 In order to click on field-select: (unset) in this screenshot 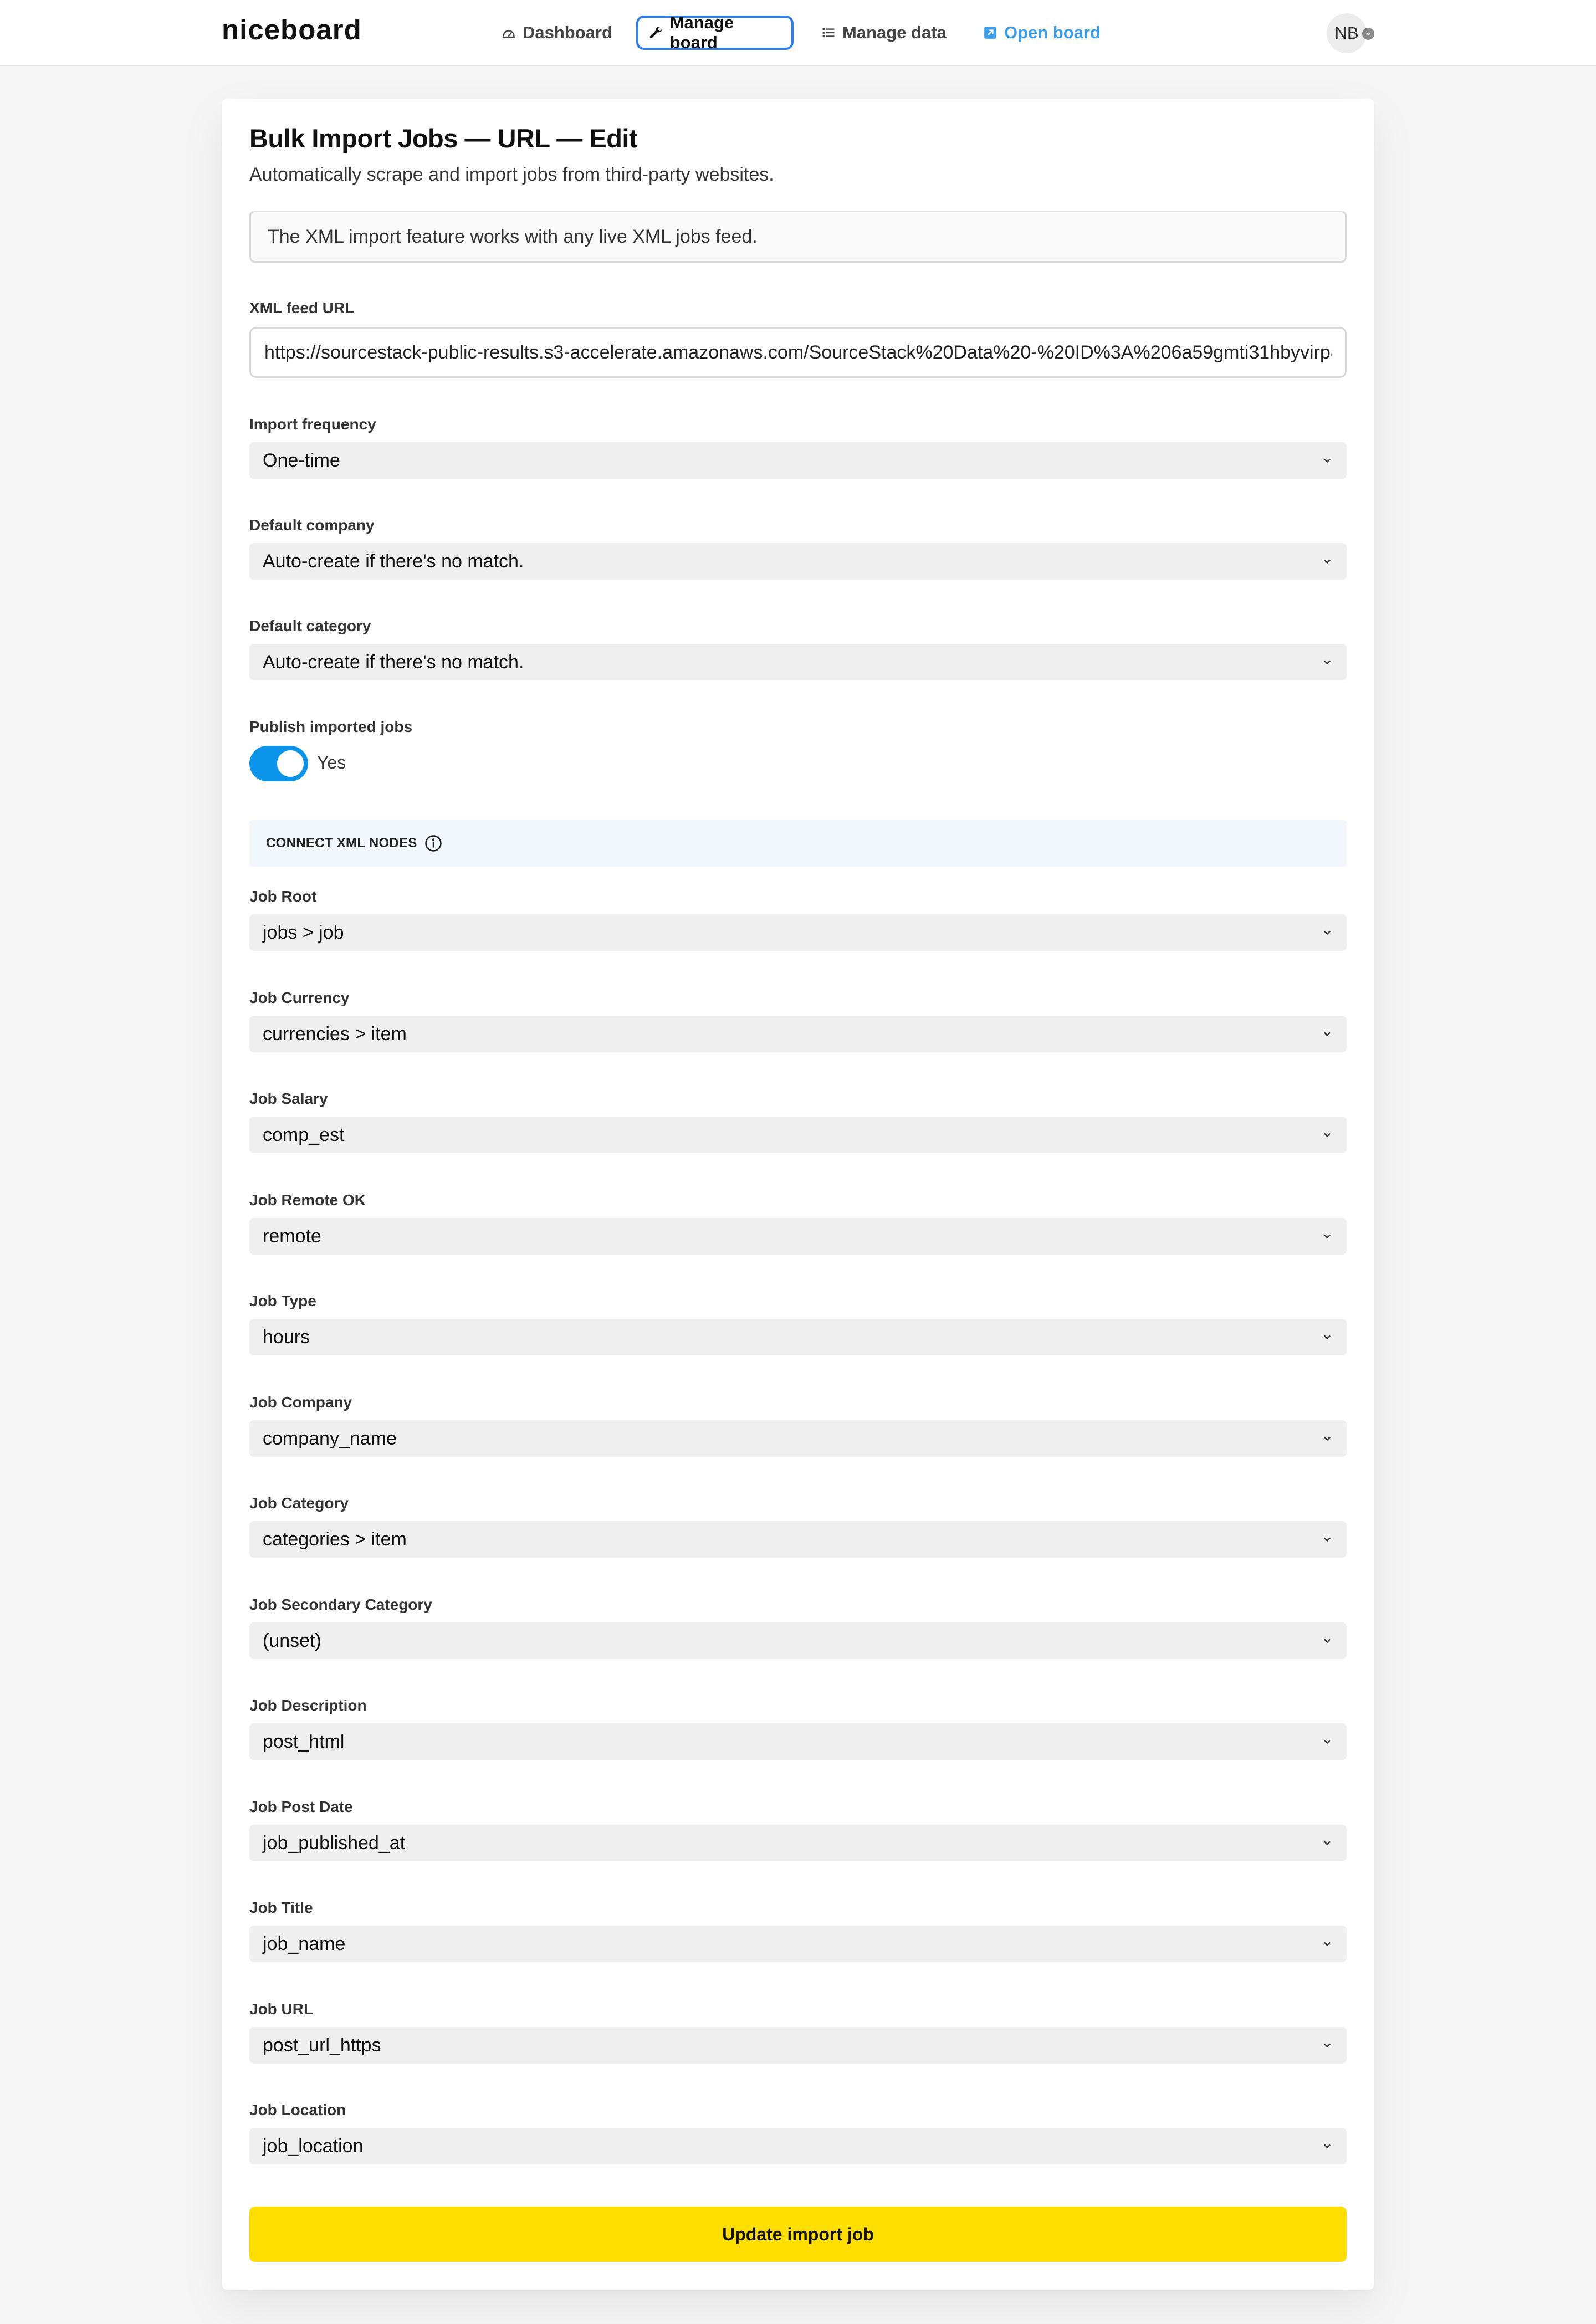, I will do `click(798, 1640)`.